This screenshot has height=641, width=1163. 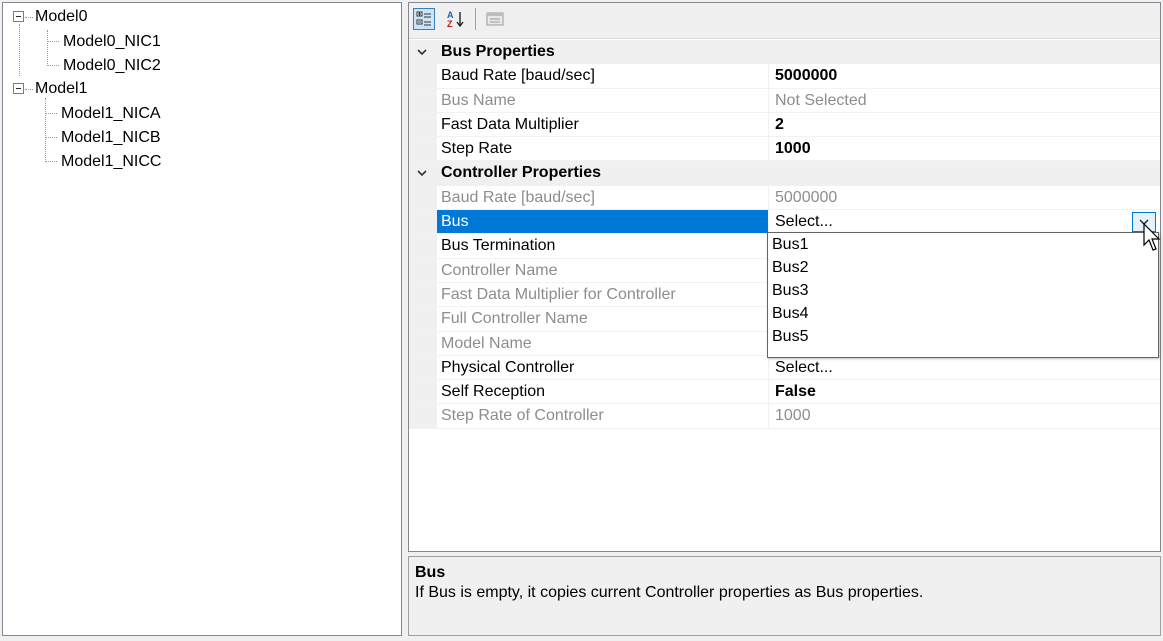 I want to click on svg-text: Z, so click(x=450, y=24).